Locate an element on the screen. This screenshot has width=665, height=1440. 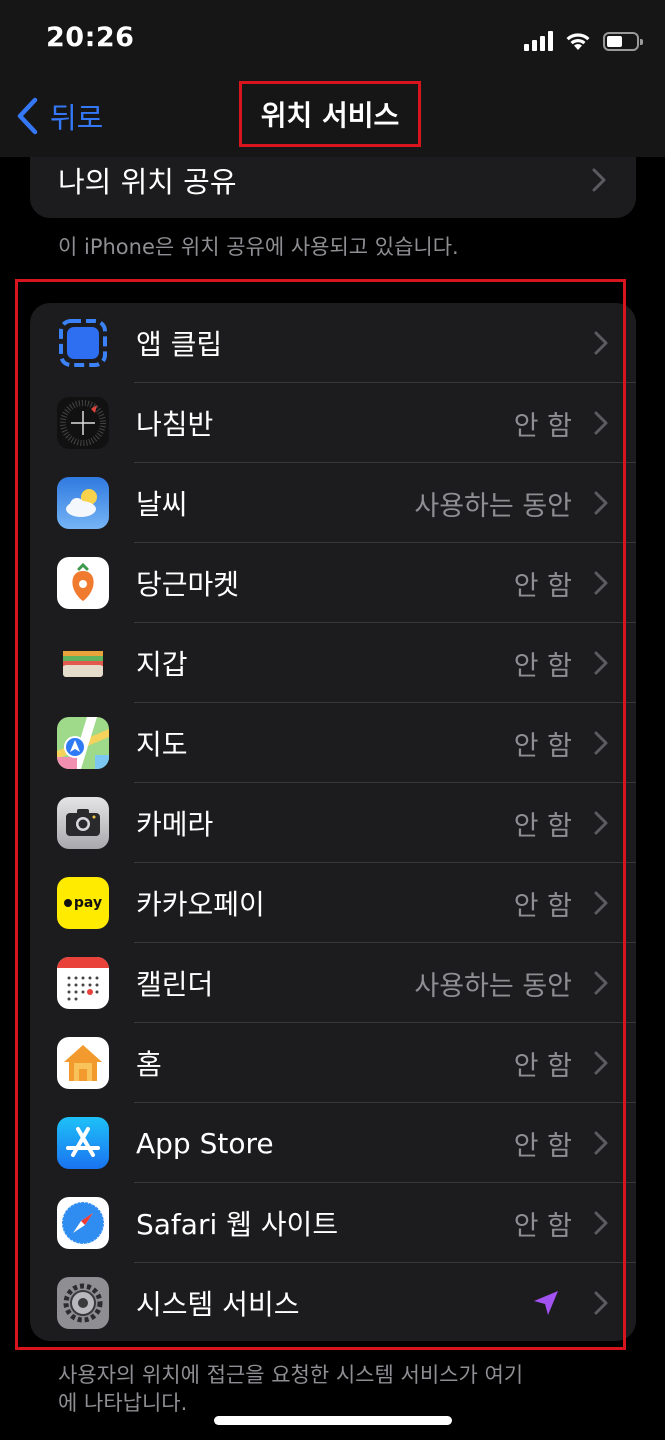
list-item: App Store 안 함 is located at coordinates (333, 1143).